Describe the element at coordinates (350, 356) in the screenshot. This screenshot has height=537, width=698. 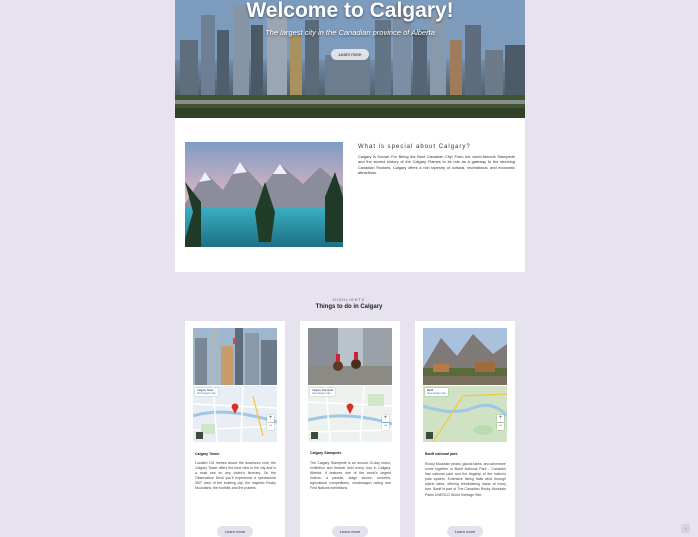
I see `calgary-stampede-photo` at that location.